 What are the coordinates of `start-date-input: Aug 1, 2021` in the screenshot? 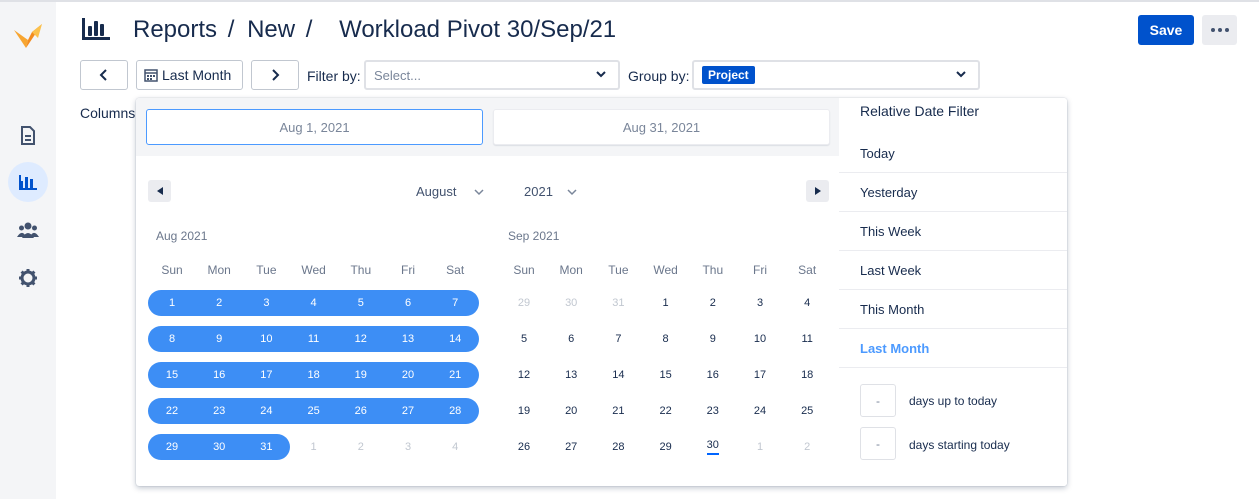 It's located at (314, 127).